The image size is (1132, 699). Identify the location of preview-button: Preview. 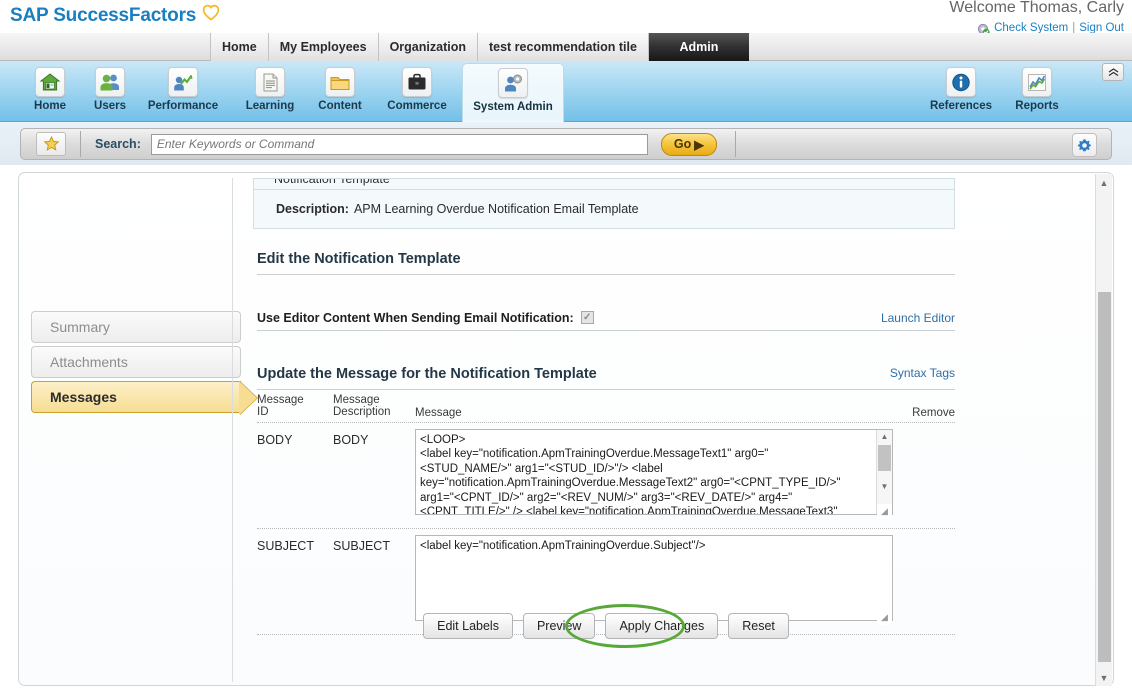
(559, 626).